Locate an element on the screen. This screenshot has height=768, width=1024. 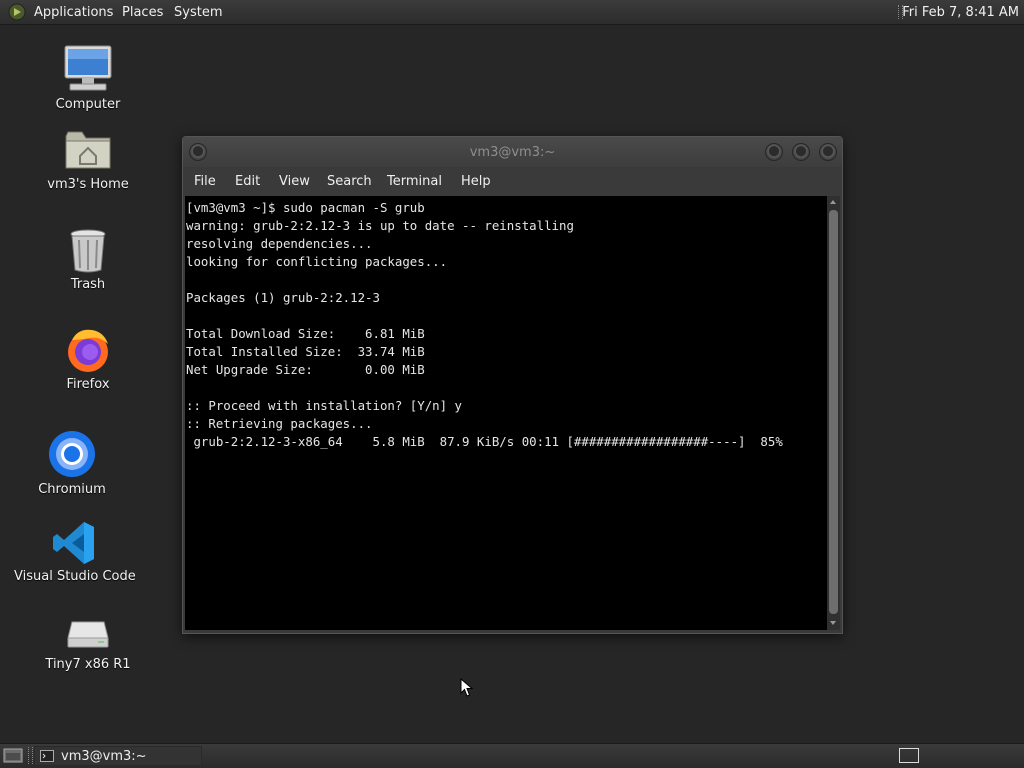
taskbar-item-terminal: vm3@vm3:~ is located at coordinates (118, 756).